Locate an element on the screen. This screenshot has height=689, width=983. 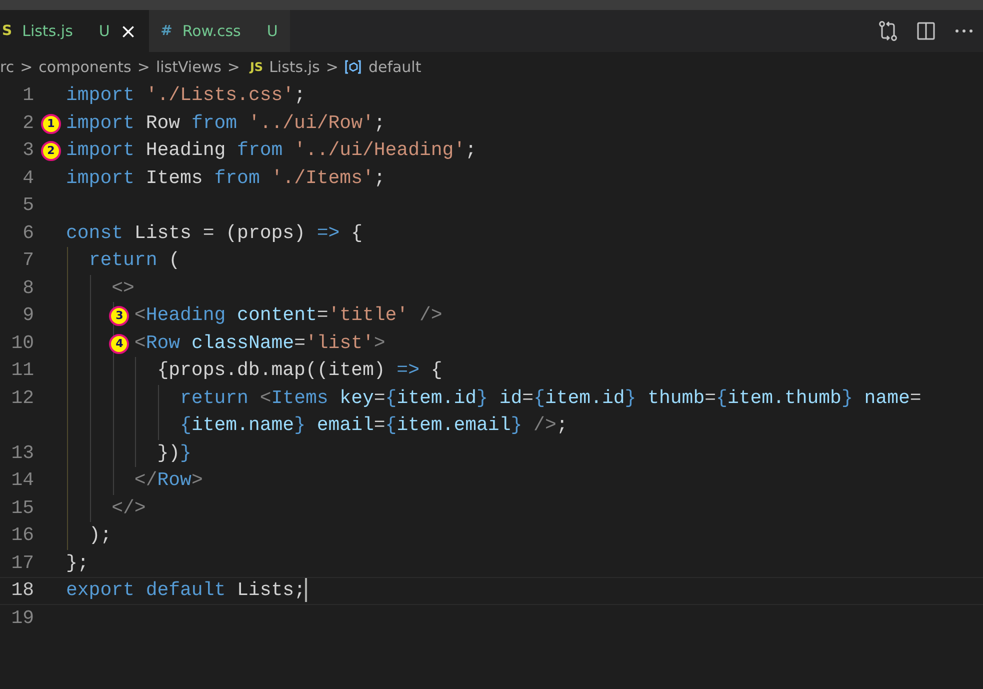
line-number: 3 is located at coordinates (28, 150).